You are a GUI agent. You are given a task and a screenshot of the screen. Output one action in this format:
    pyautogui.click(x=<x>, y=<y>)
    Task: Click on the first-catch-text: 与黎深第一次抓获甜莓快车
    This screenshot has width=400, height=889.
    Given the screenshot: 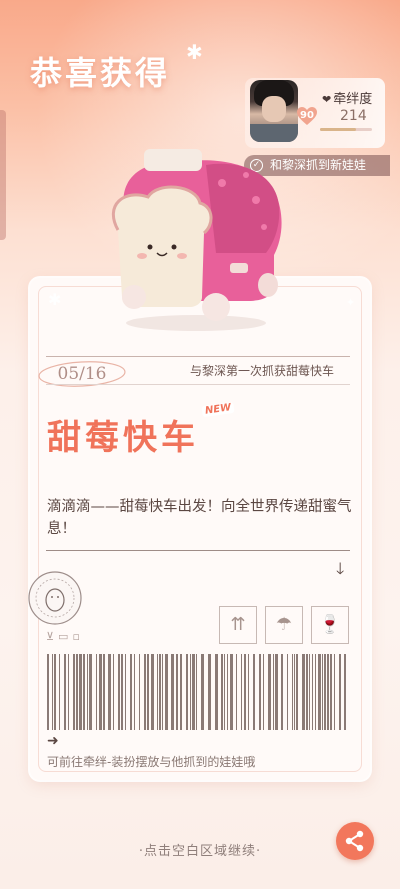 What is the action you would take?
    pyautogui.click(x=262, y=371)
    